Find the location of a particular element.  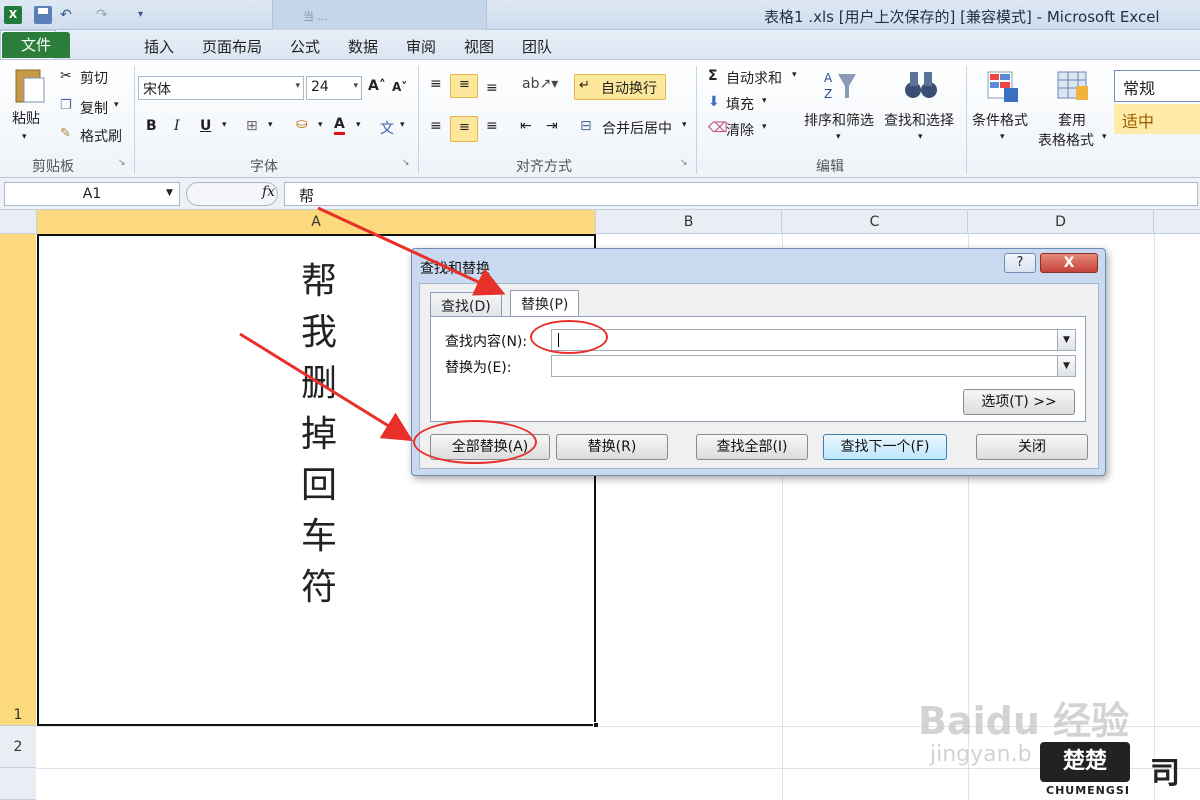

find-input: ▼ is located at coordinates (813, 340).